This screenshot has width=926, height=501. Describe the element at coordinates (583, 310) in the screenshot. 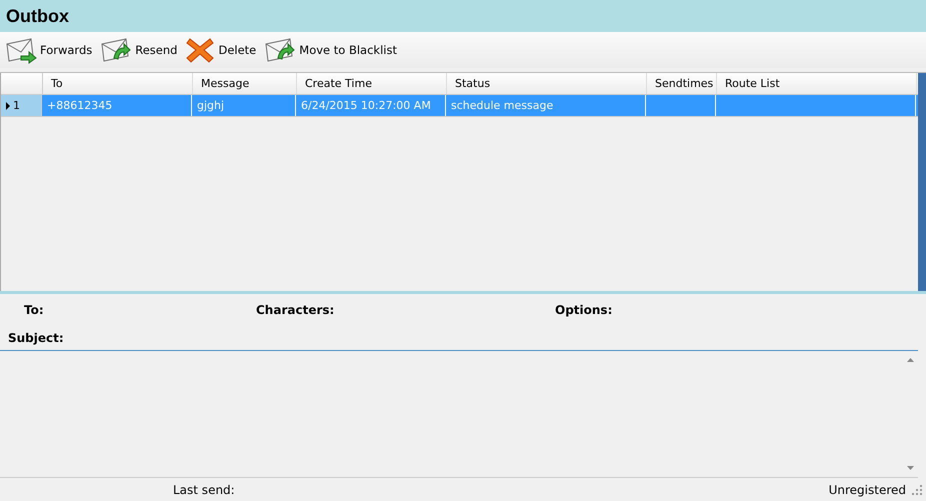

I see `field-label: Options:` at that location.